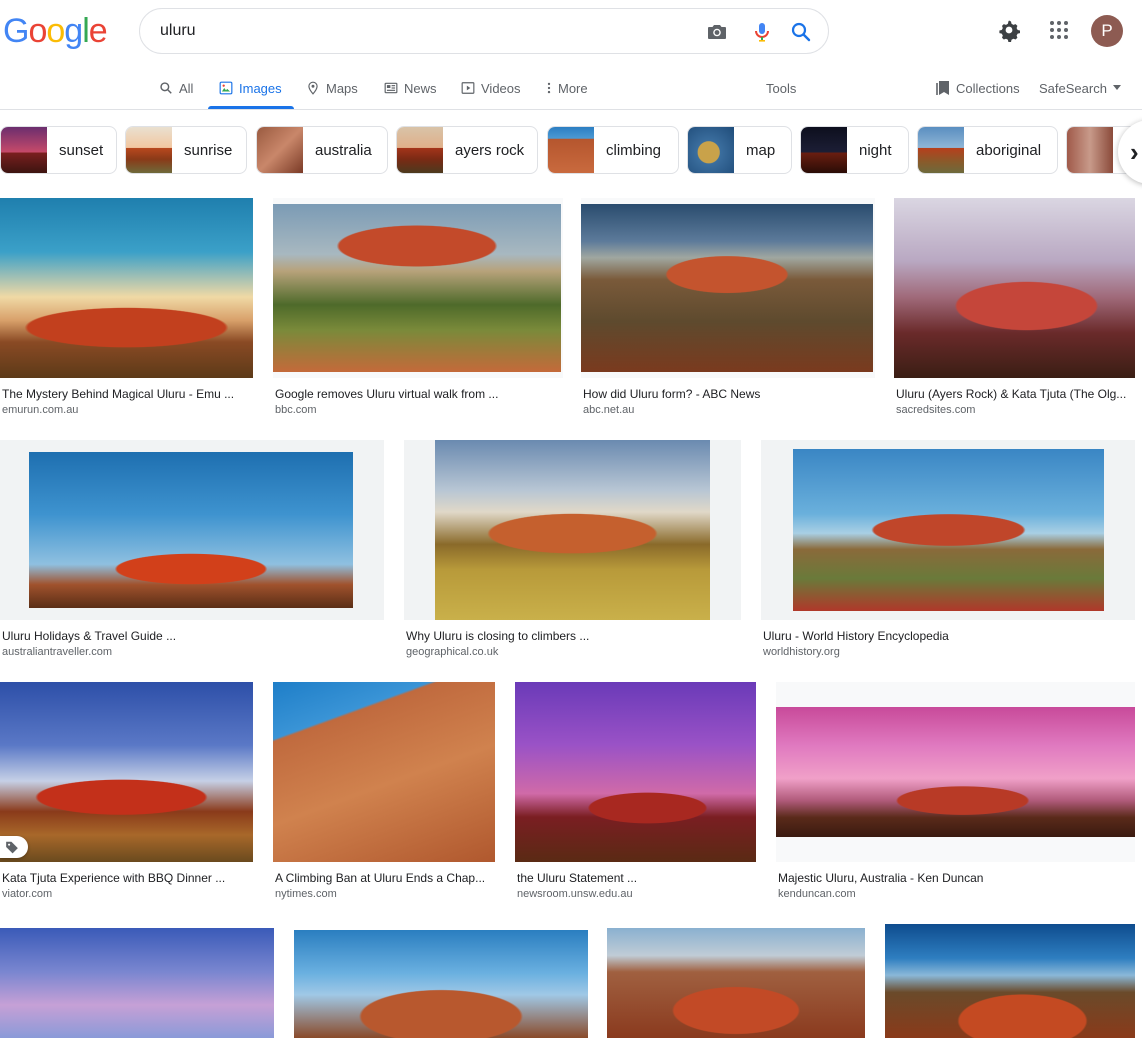  I want to click on chip-sunset: sunset, so click(58, 150).